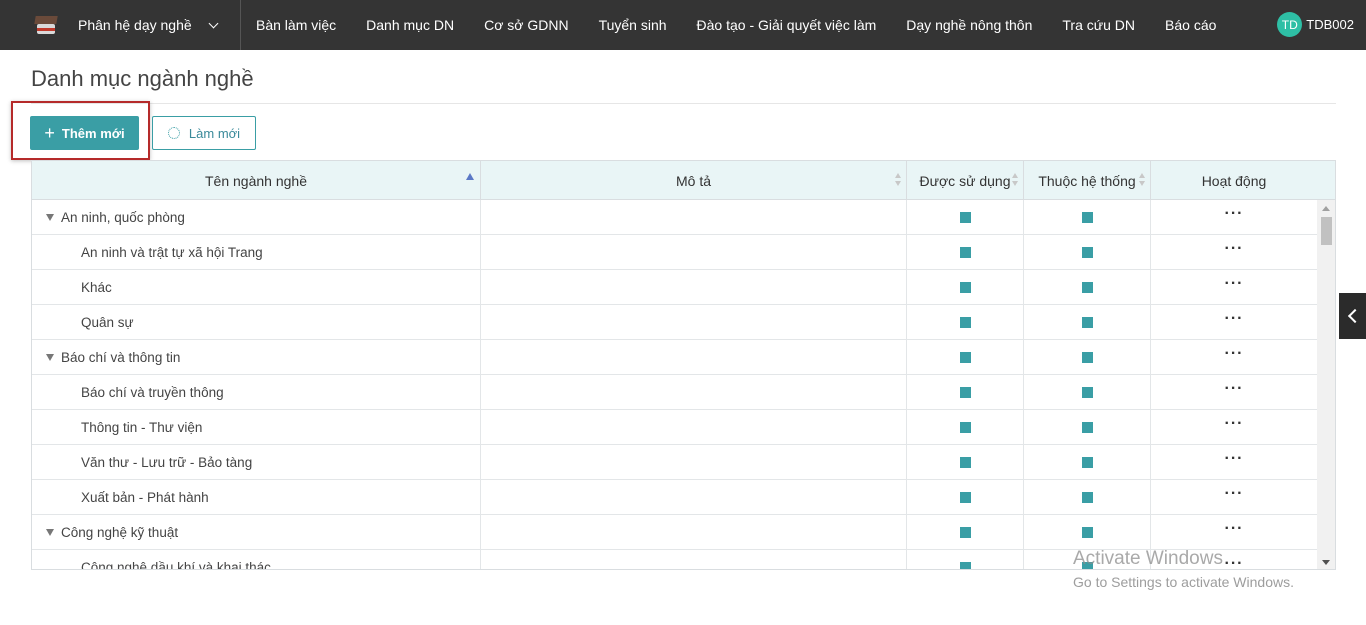 The image size is (1366, 625). Describe the element at coordinates (410, 25) in the screenshot. I see `nav-item-enterprise-list: Danh mục DN` at that location.